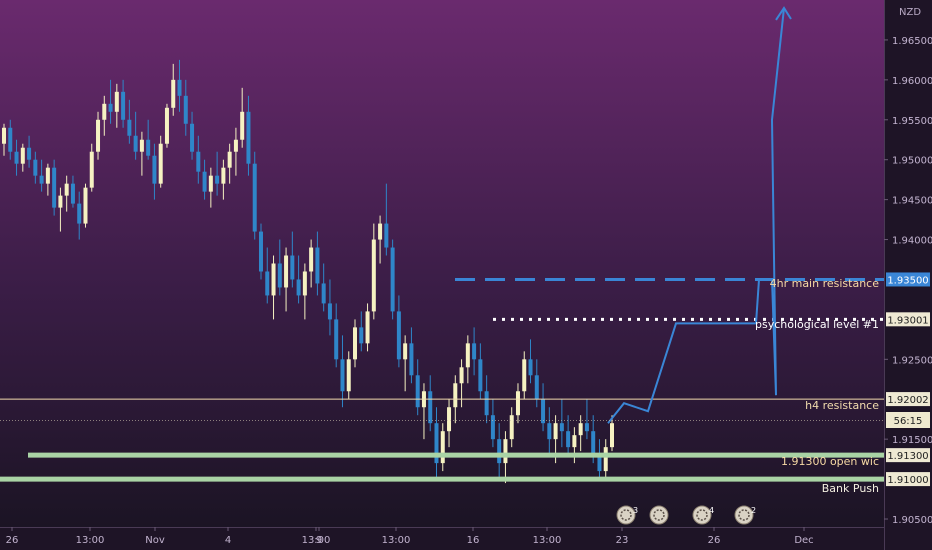 The height and width of the screenshot is (550, 932). Describe the element at coordinates (912, 121) in the screenshot. I see `y-tick-label: 1.95500` at that location.